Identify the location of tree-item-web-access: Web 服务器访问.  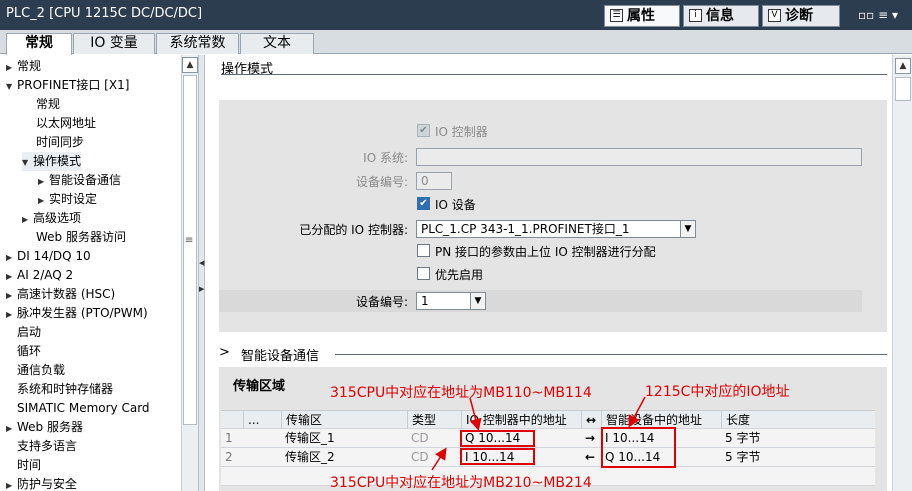
(81, 237).